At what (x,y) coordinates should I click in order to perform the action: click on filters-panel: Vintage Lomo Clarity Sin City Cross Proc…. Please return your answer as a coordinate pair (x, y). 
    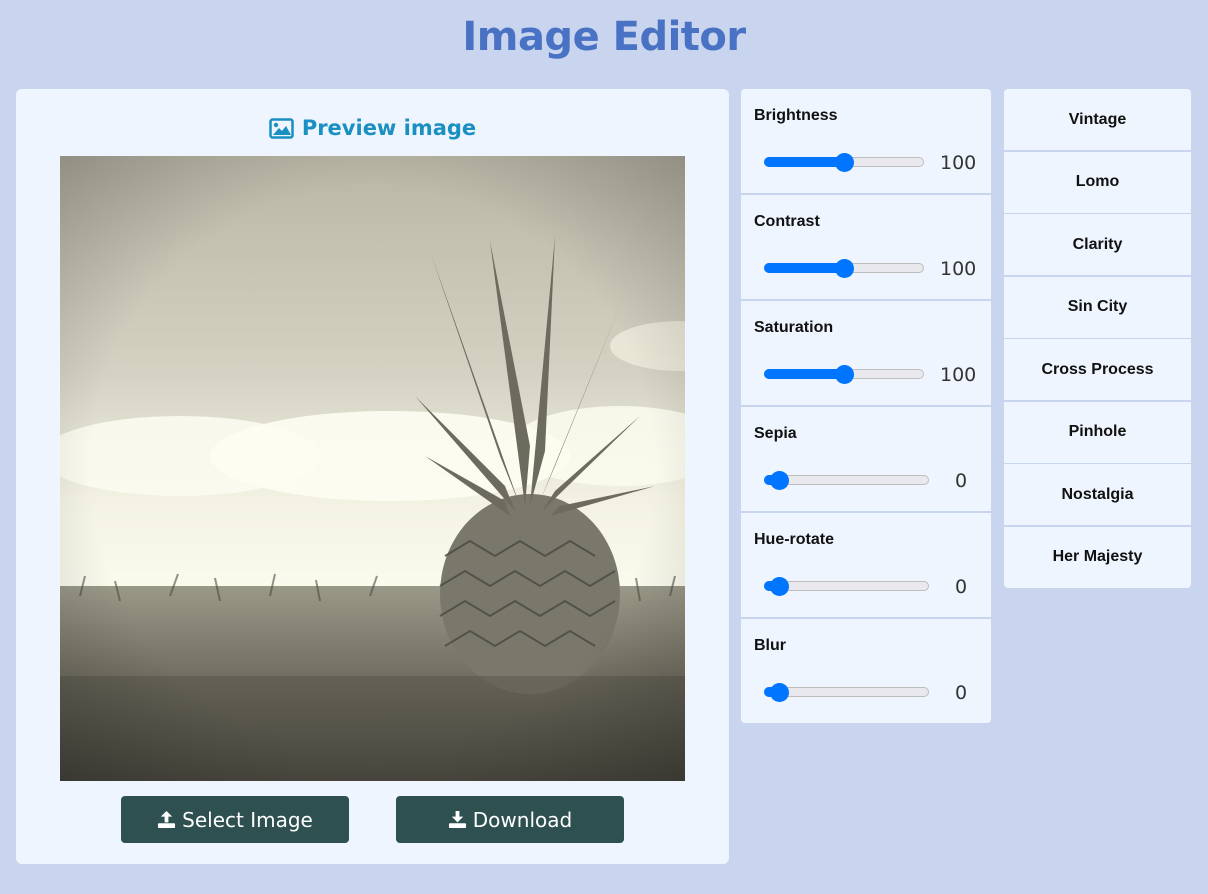
    Looking at the image, I should click on (1097, 338).